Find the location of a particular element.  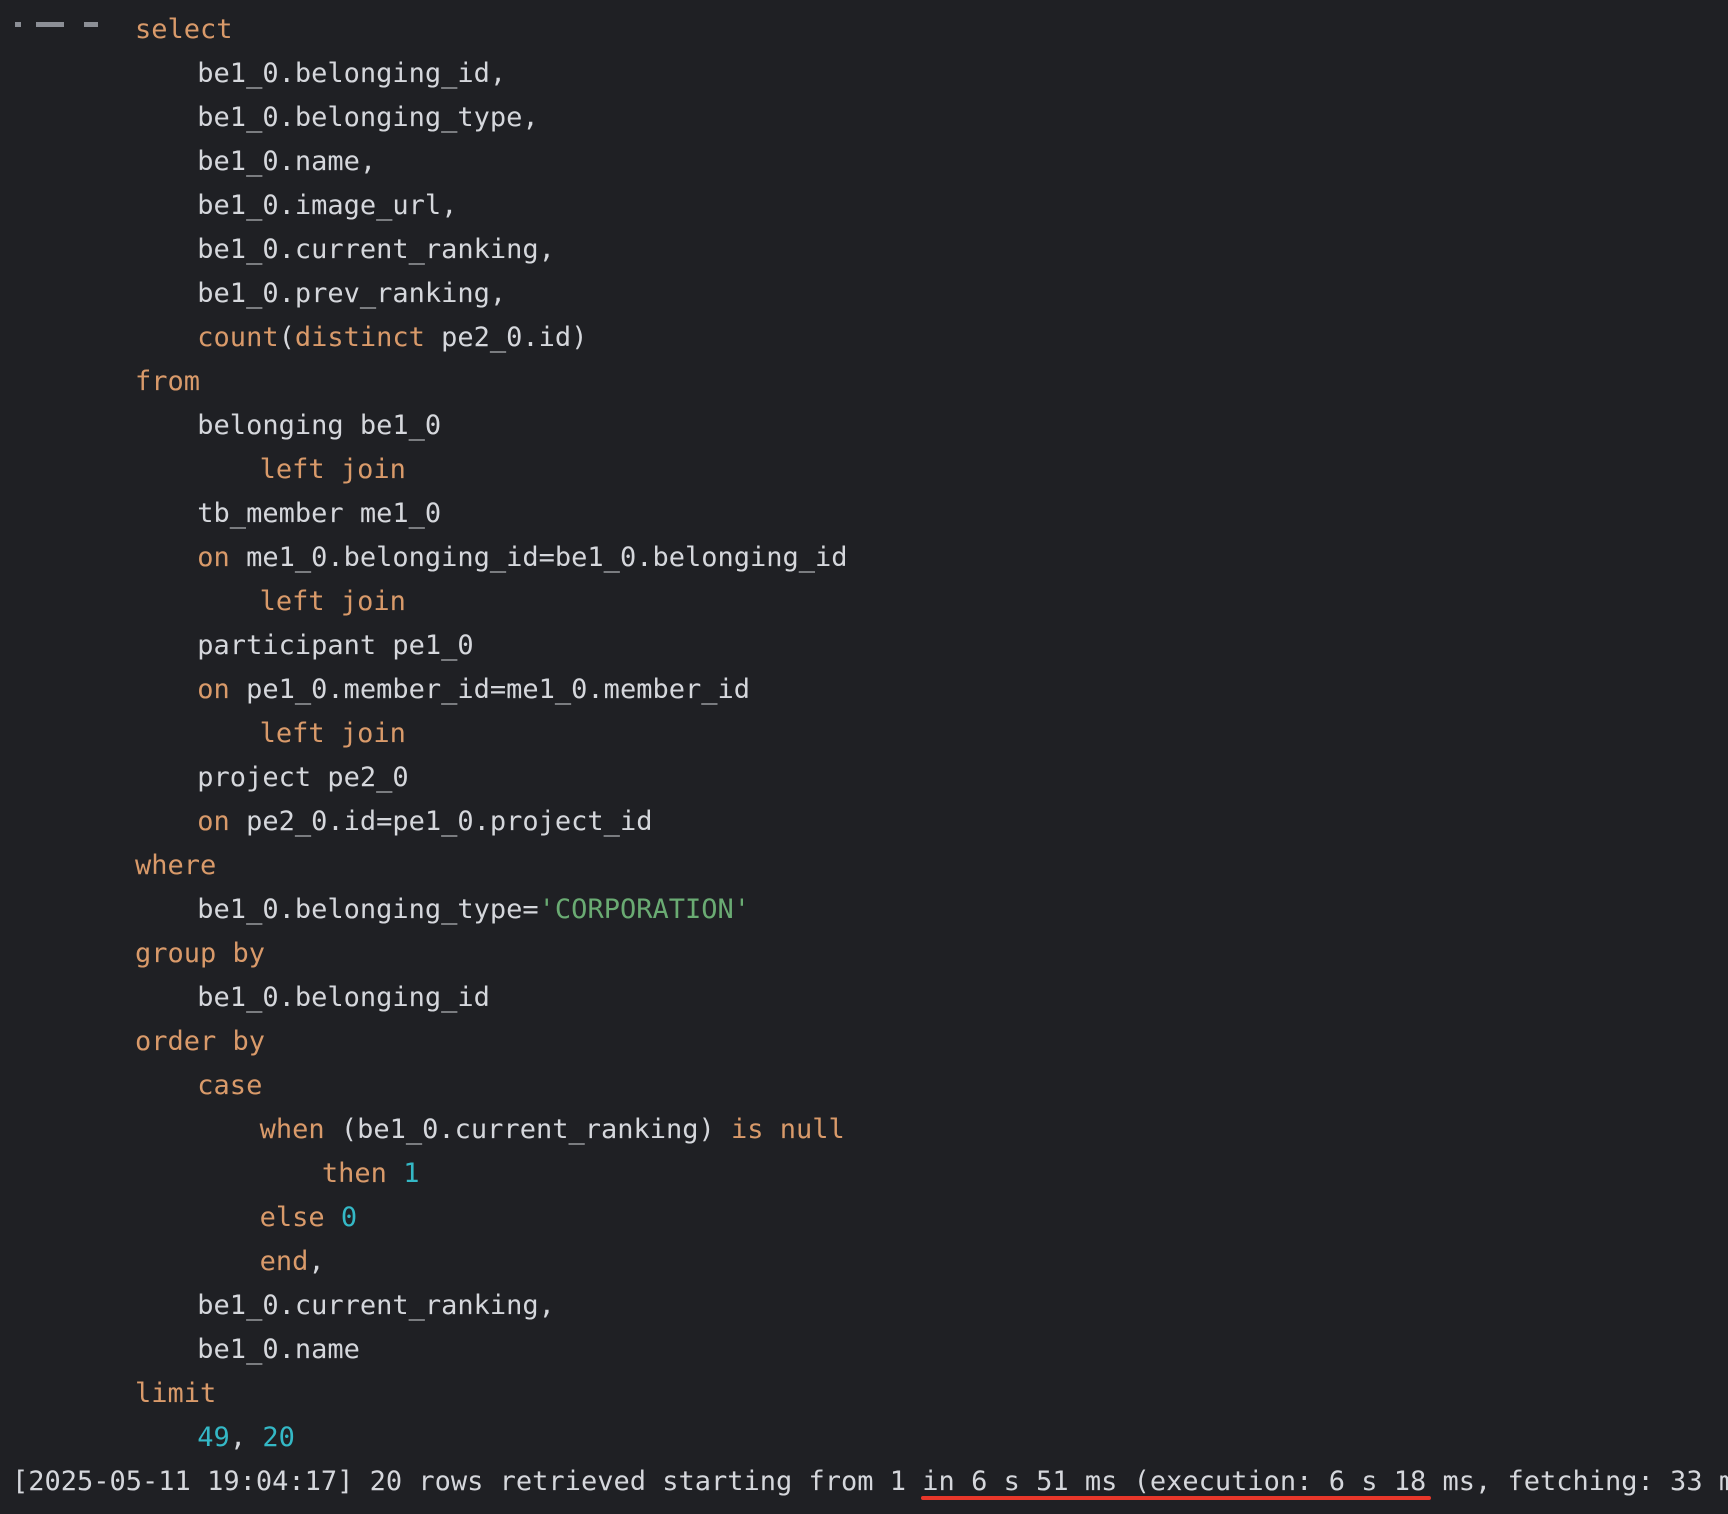

code-line: be1_0.belonging_type, is located at coordinates (367, 118).